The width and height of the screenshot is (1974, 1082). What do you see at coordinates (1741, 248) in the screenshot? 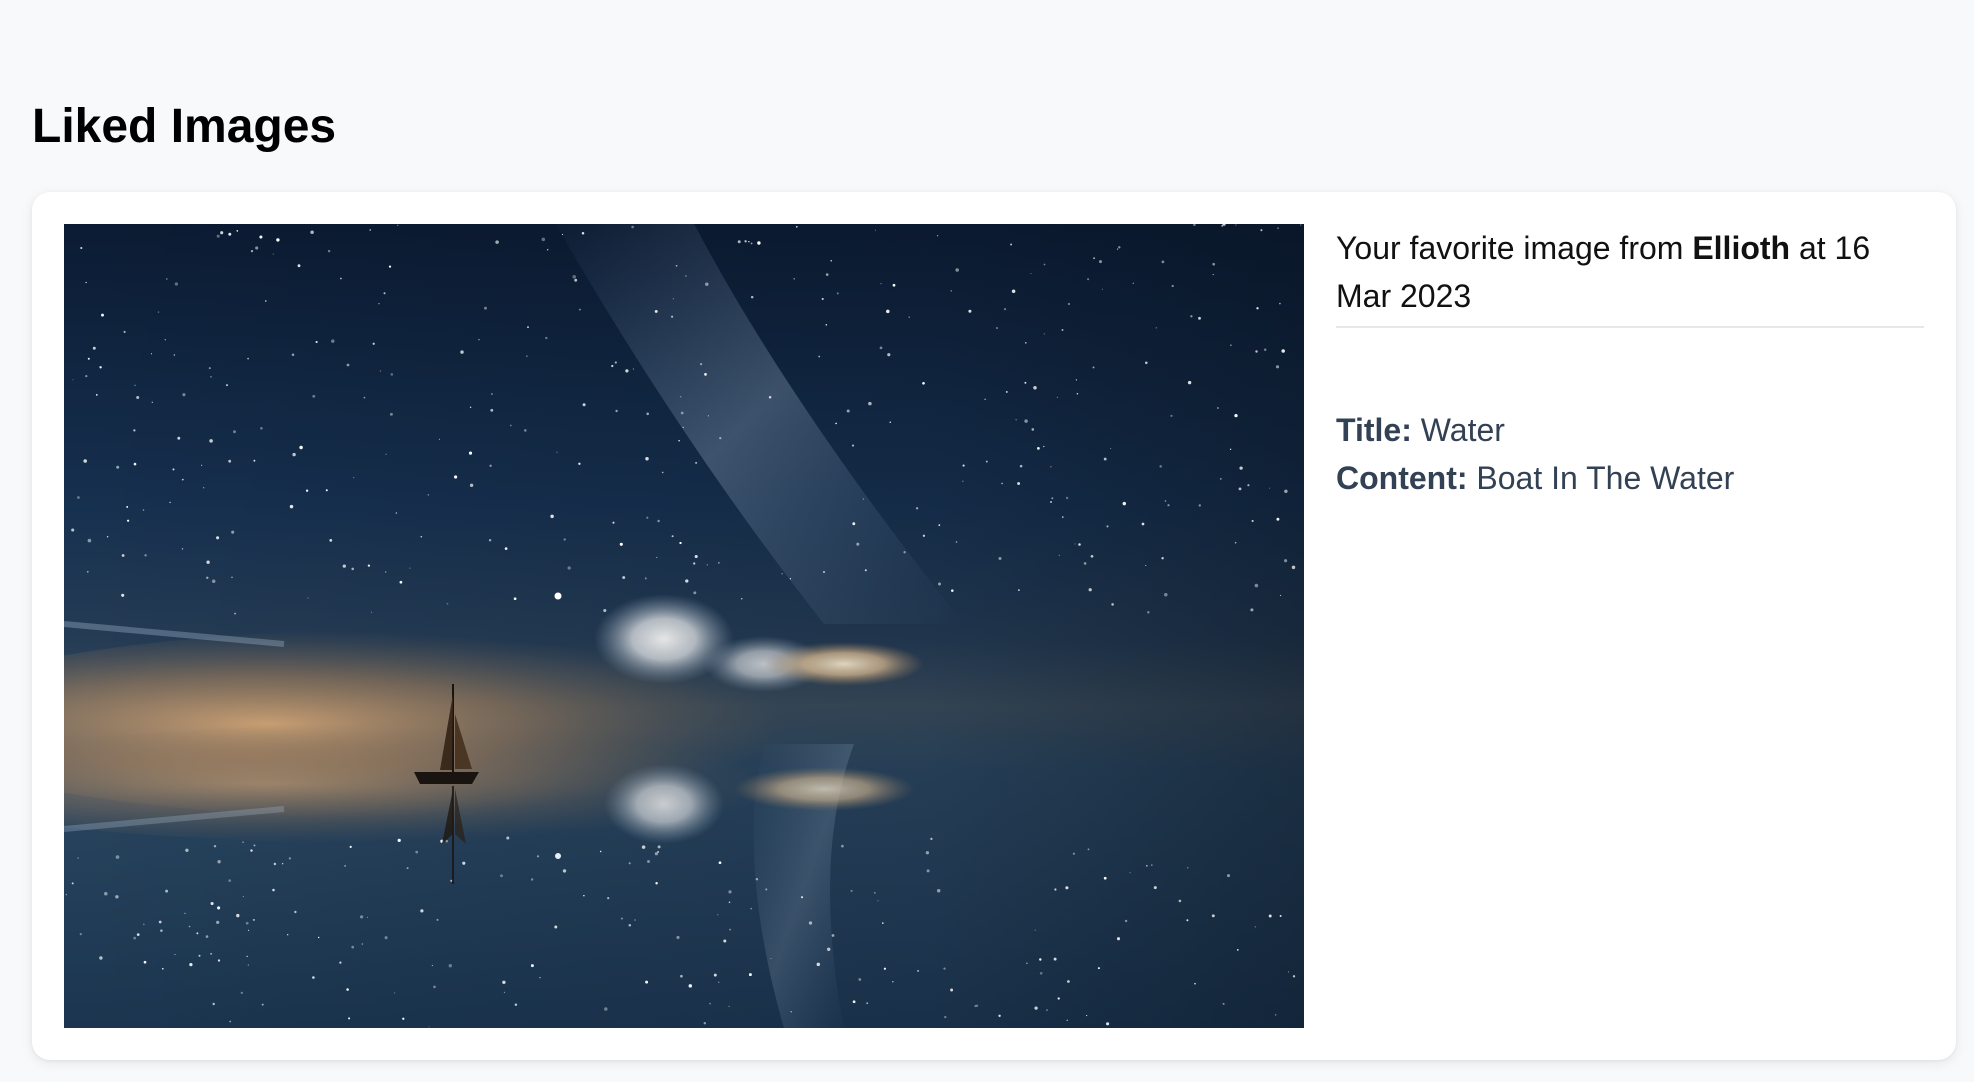
I see `author-name: Ellioth` at bounding box center [1741, 248].